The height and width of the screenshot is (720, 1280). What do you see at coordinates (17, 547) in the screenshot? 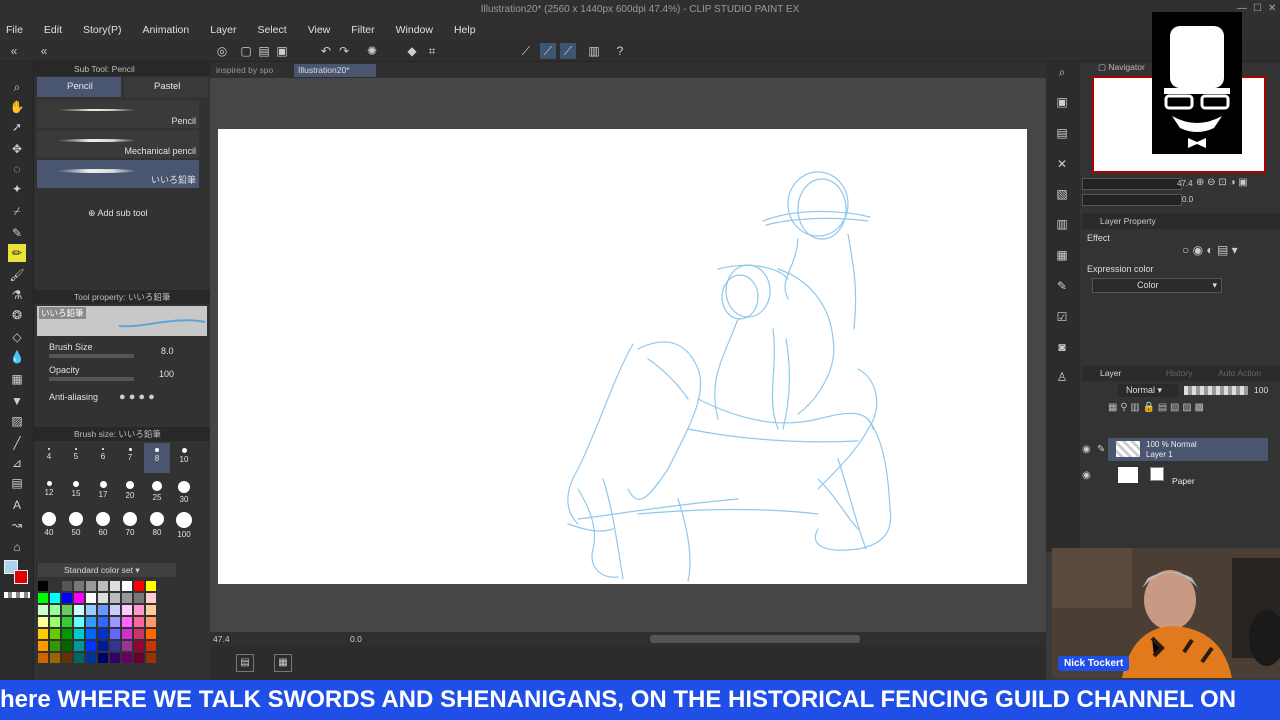
I see `correct-line-icon: ⌂` at bounding box center [17, 547].